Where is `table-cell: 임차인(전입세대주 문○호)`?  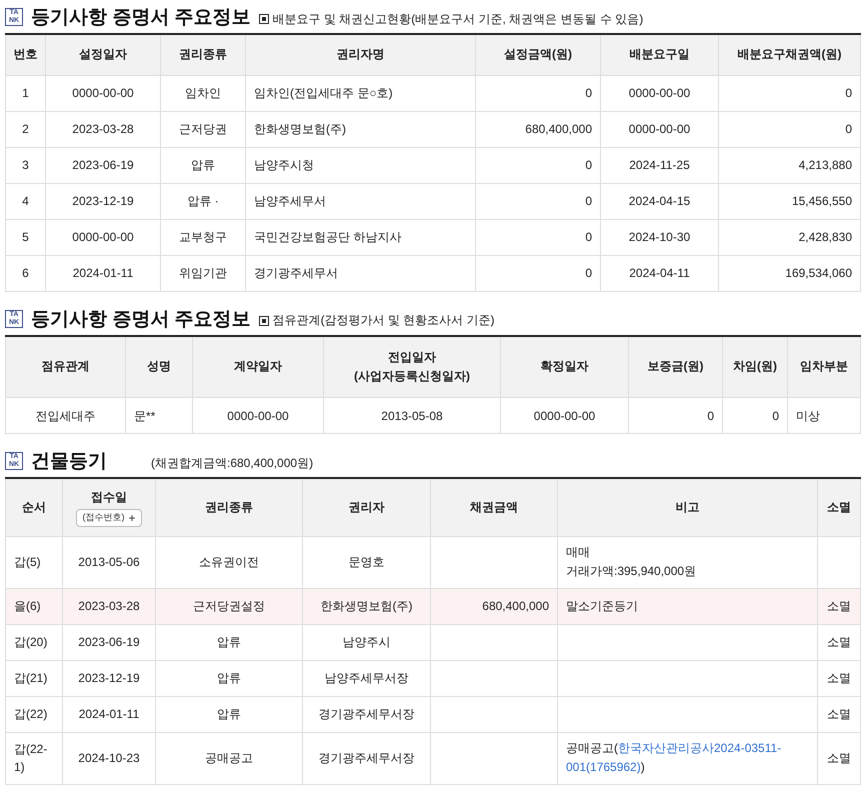
table-cell: 임차인(전입세대주 문○호) is located at coordinates (361, 93).